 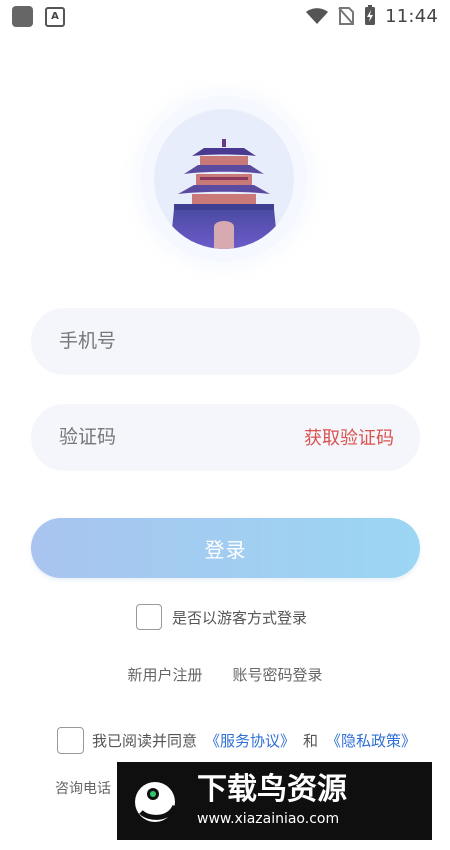 I want to click on phone-input, so click(x=225, y=341).